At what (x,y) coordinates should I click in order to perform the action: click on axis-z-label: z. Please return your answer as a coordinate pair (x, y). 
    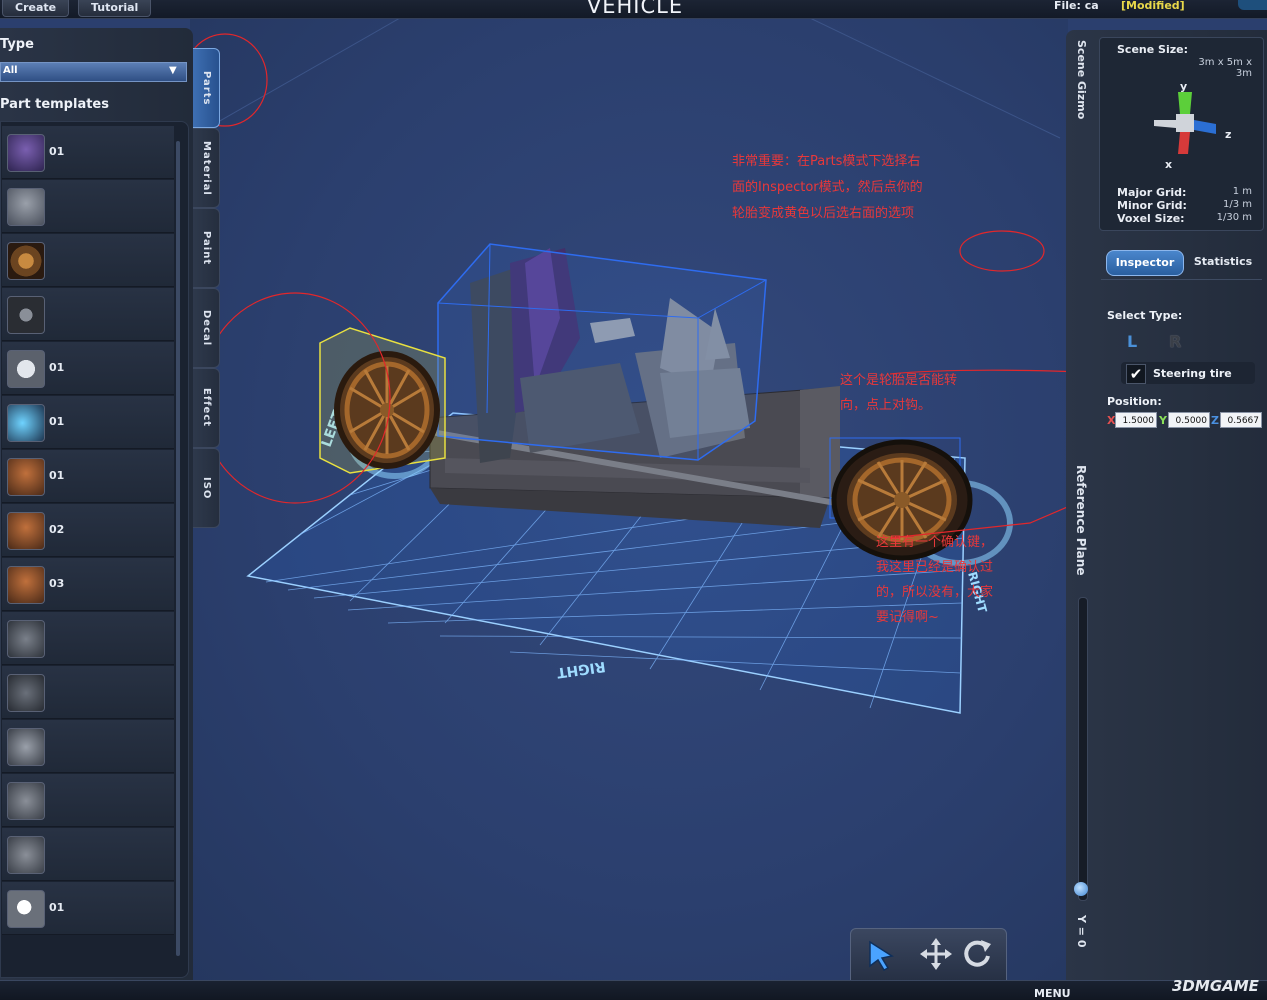
    Looking at the image, I should click on (1228, 134).